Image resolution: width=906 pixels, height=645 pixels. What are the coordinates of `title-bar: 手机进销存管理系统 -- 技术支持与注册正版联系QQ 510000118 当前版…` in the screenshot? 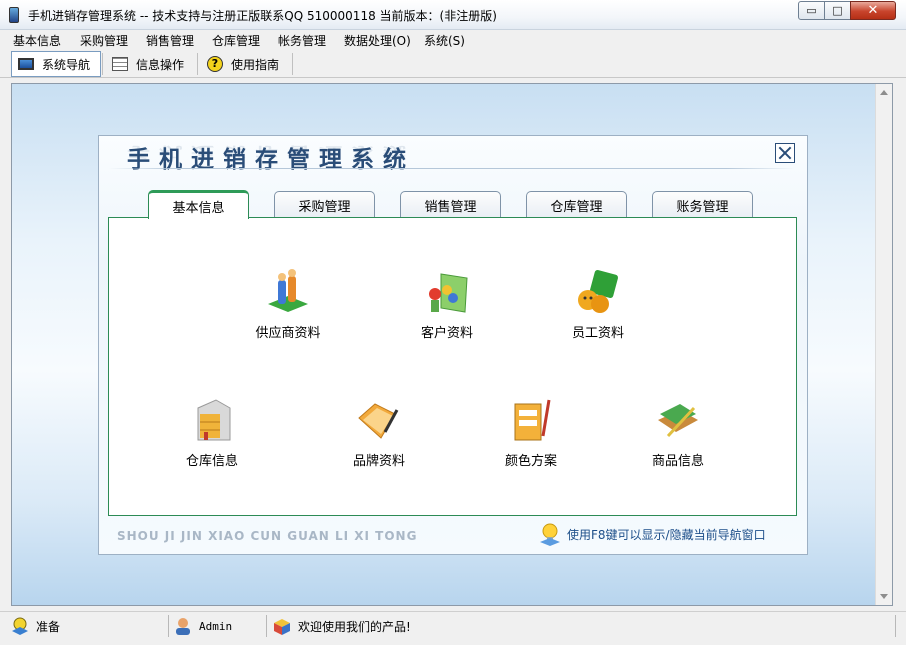 It's located at (453, 15).